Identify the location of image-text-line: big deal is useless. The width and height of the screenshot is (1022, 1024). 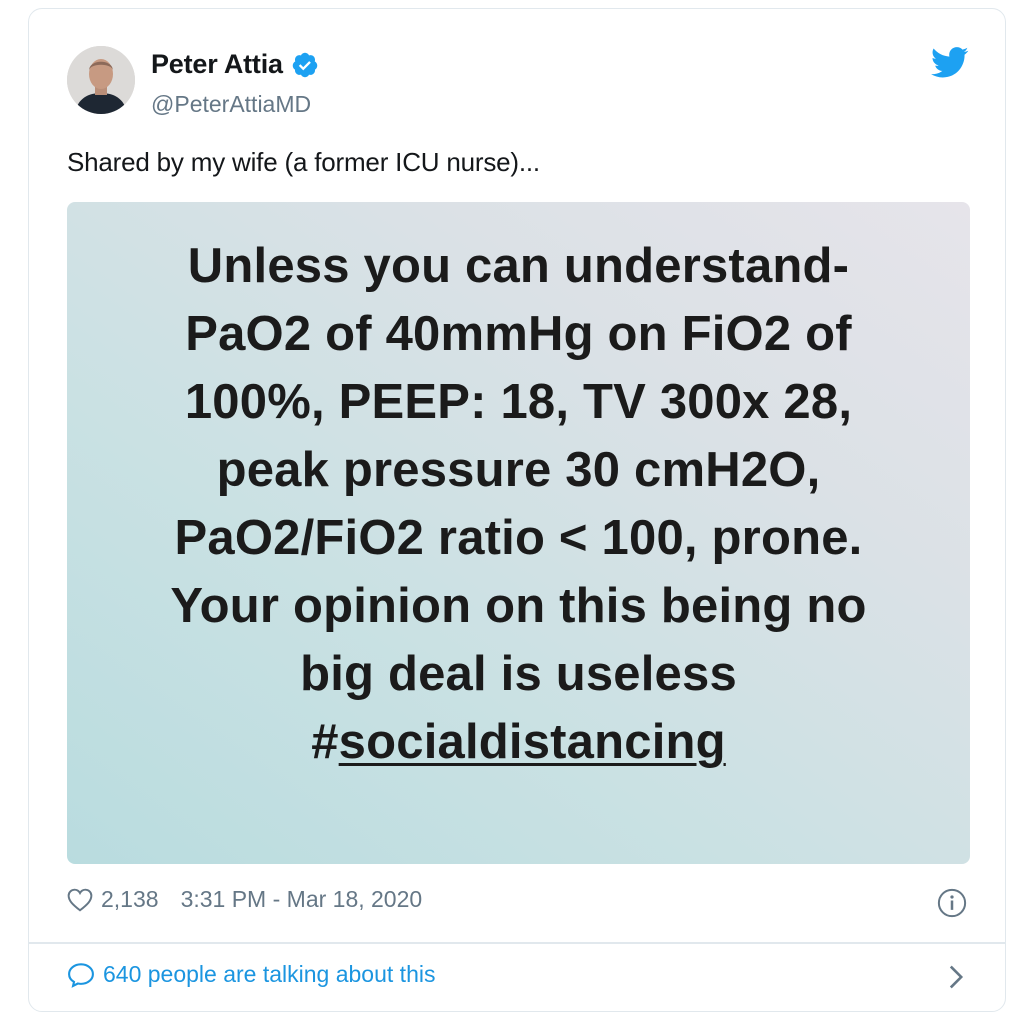
(518, 674).